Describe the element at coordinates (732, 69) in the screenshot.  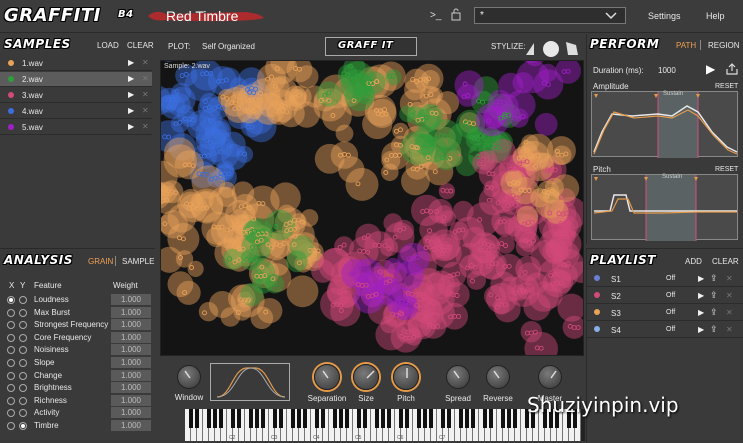
I see `export-icon` at that location.